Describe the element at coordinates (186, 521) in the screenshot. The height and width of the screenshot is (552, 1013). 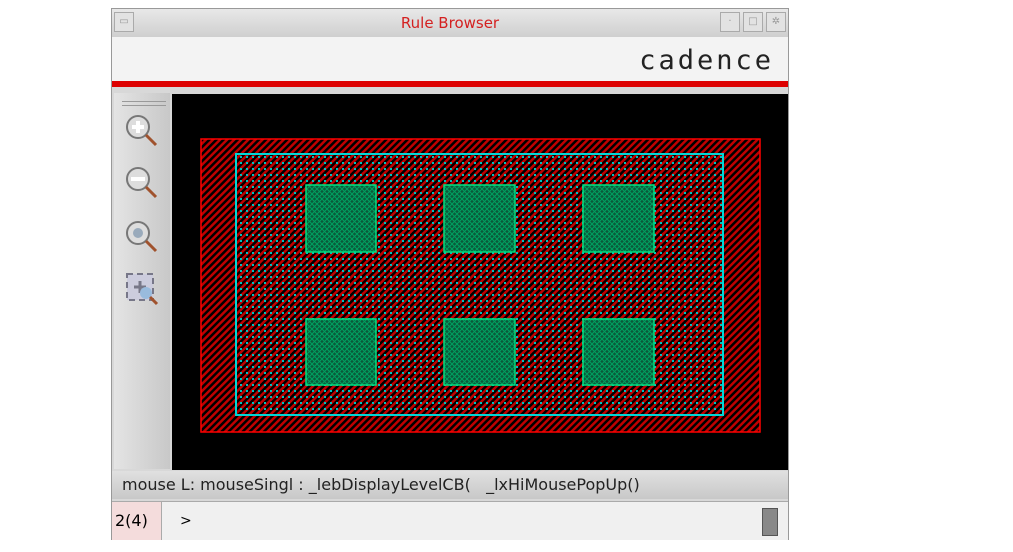
I see `command-prompt: >` at that location.